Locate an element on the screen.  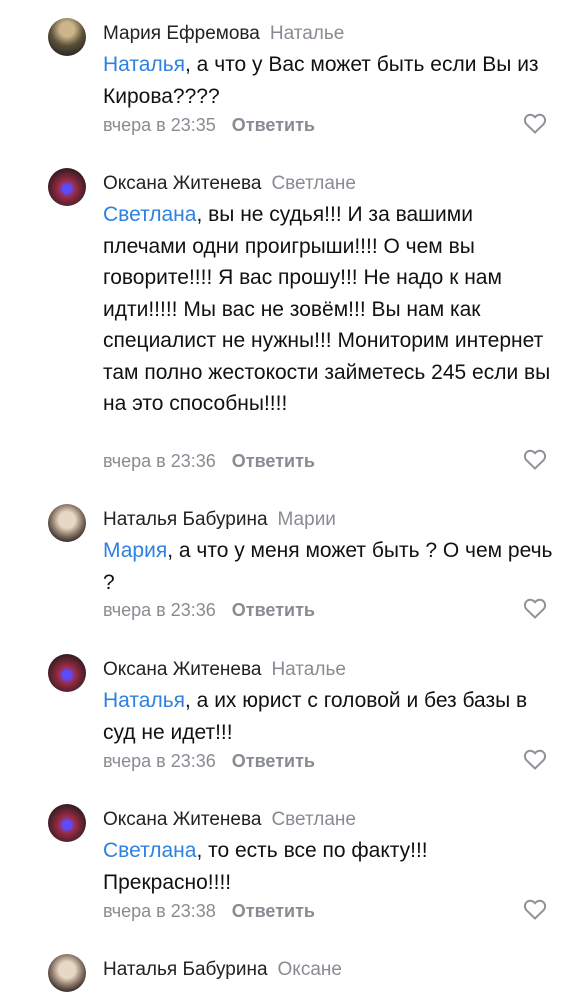
comment-header: Наталья Бабурина Марии is located at coordinates (219, 520).